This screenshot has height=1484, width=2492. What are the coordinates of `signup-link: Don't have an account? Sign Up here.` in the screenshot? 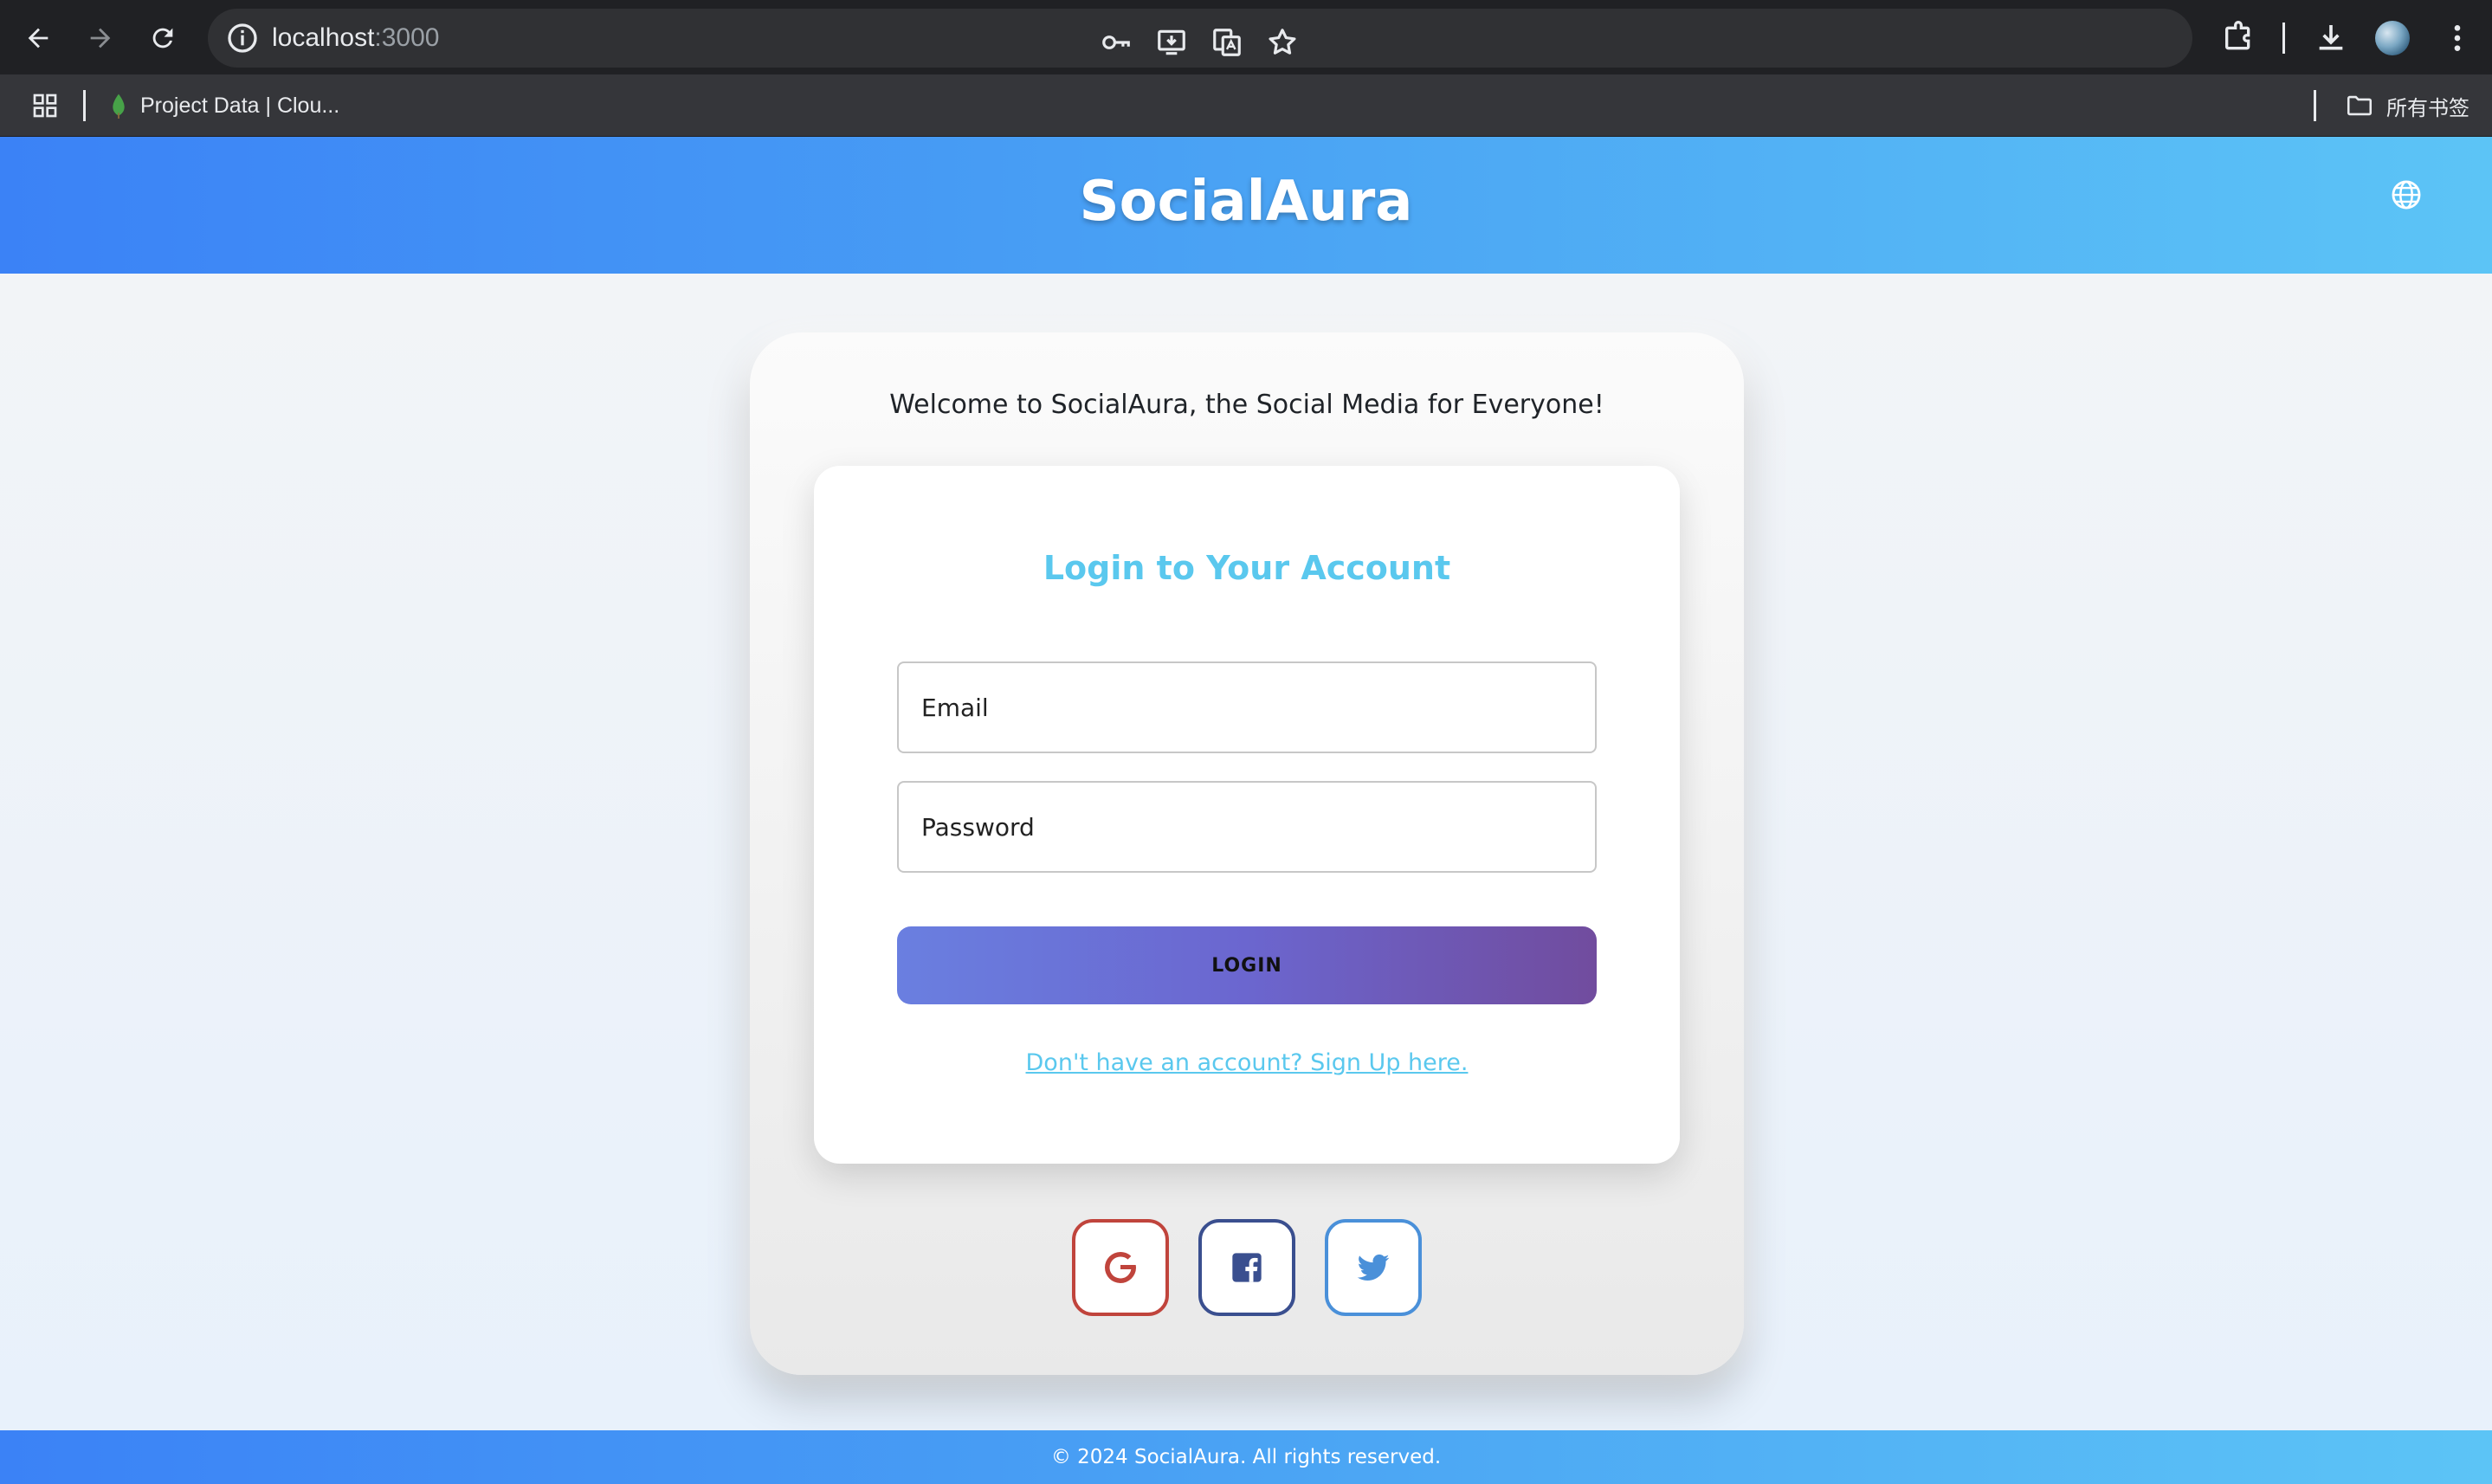 It's located at (1247, 1062).